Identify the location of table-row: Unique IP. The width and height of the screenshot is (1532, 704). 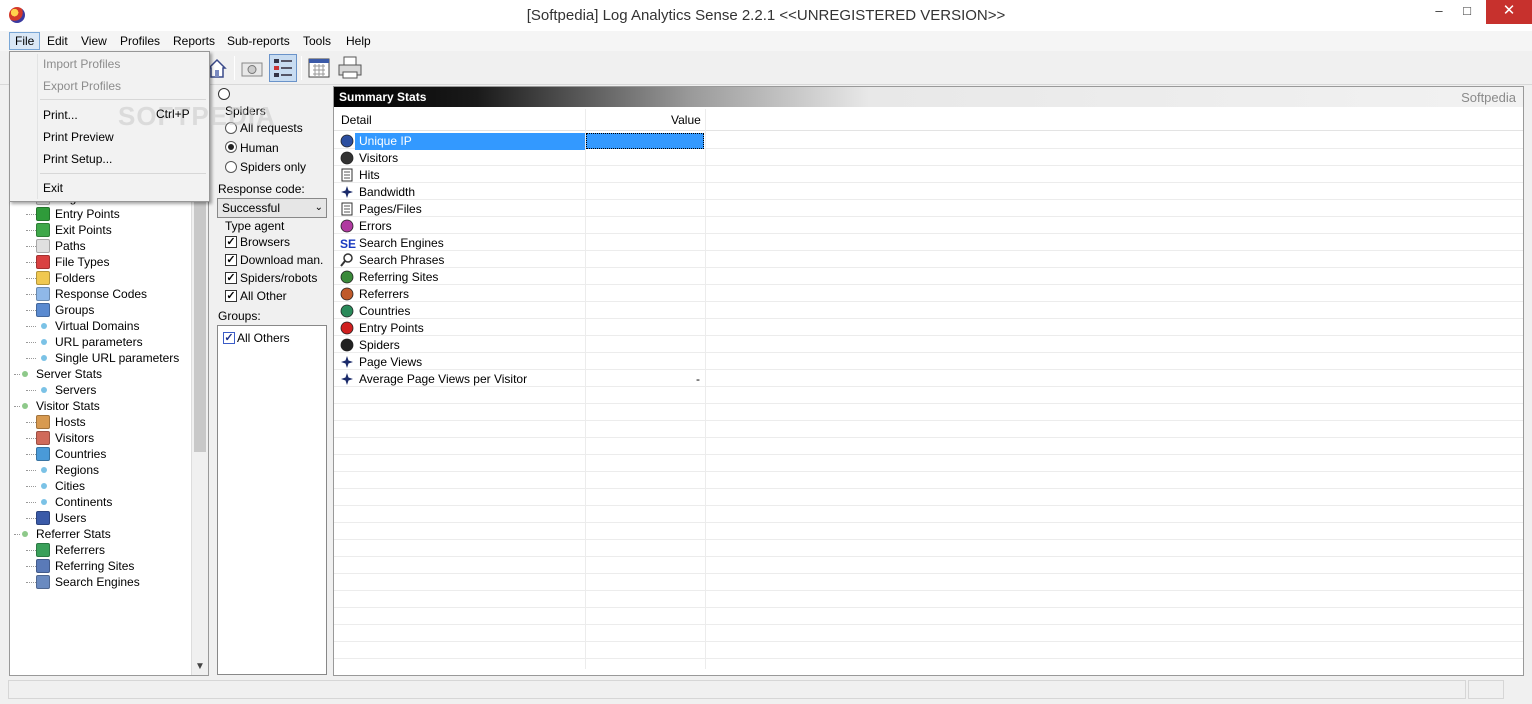
(521, 141).